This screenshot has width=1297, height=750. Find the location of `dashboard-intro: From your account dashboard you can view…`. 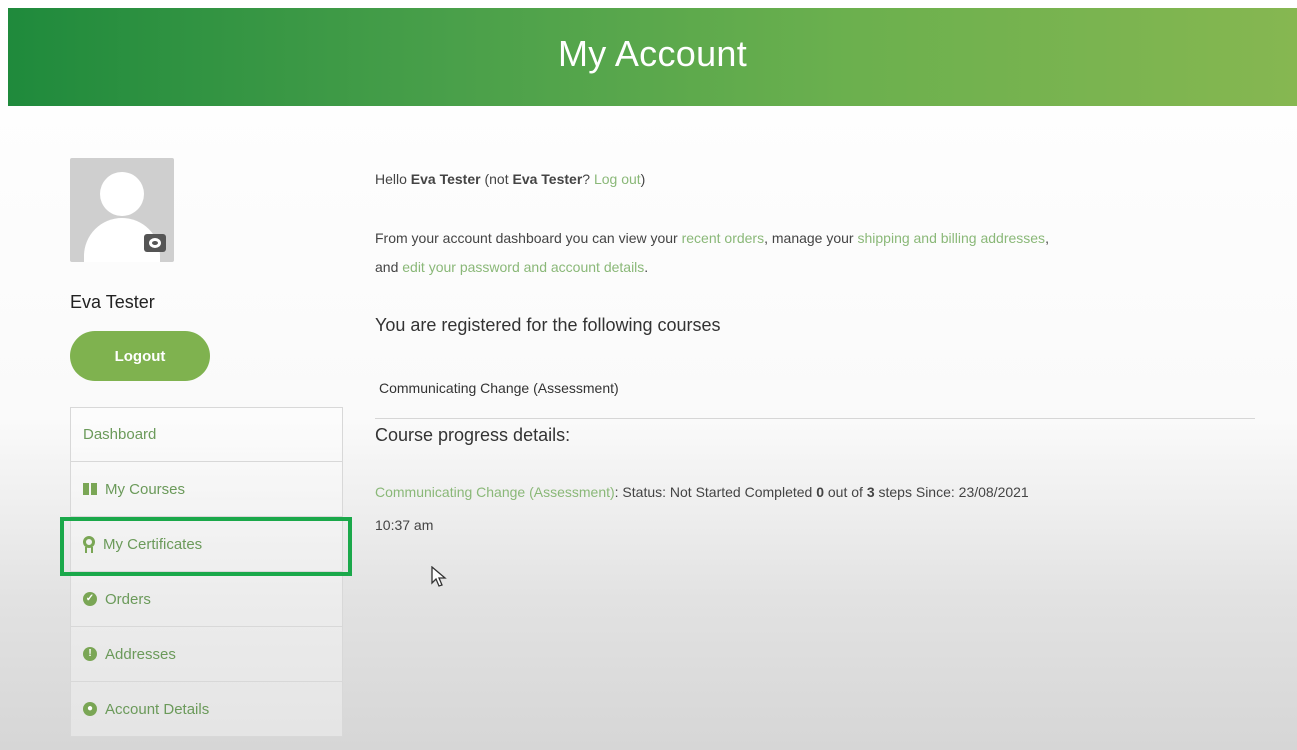

dashboard-intro: From your account dashboard you can view… is located at coordinates (815, 253).